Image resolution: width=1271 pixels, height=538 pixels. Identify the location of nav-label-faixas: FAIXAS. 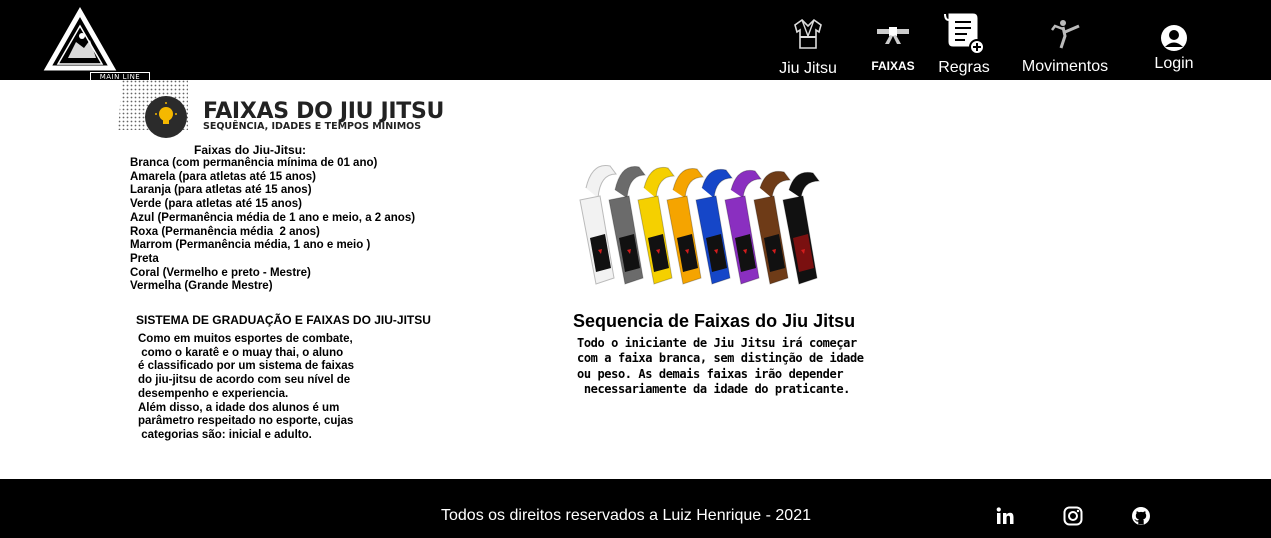
(893, 66).